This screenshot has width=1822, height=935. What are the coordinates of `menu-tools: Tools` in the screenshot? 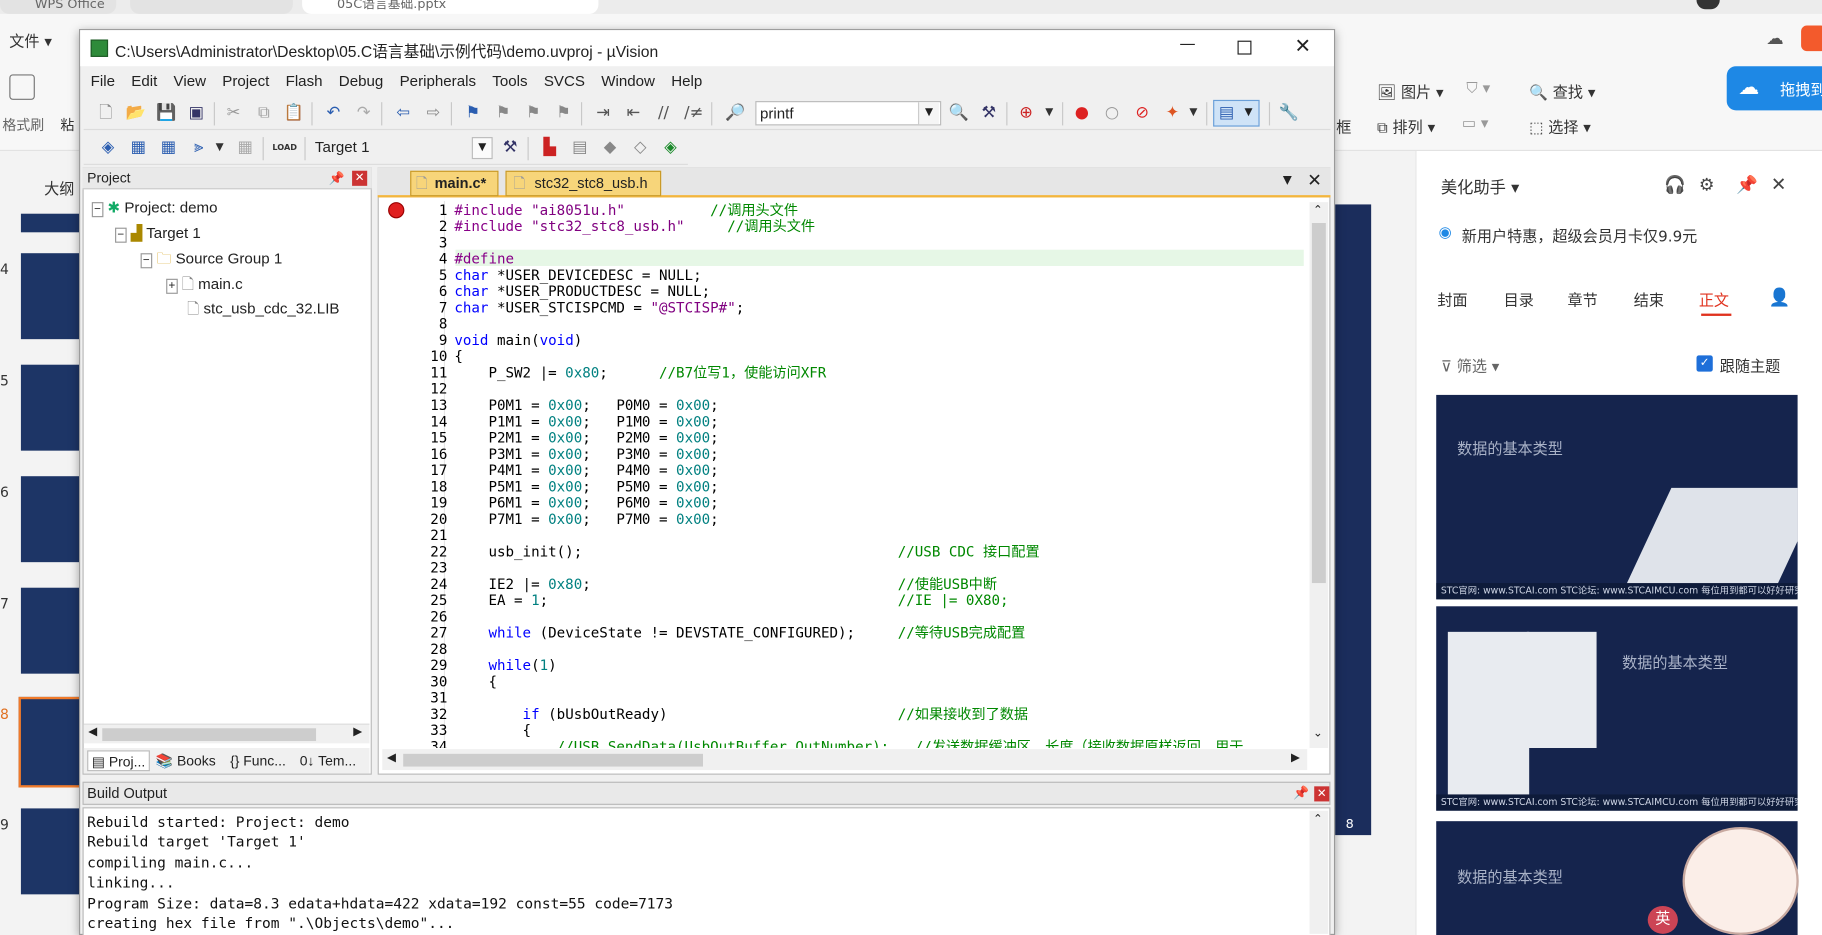 It's located at (510, 82).